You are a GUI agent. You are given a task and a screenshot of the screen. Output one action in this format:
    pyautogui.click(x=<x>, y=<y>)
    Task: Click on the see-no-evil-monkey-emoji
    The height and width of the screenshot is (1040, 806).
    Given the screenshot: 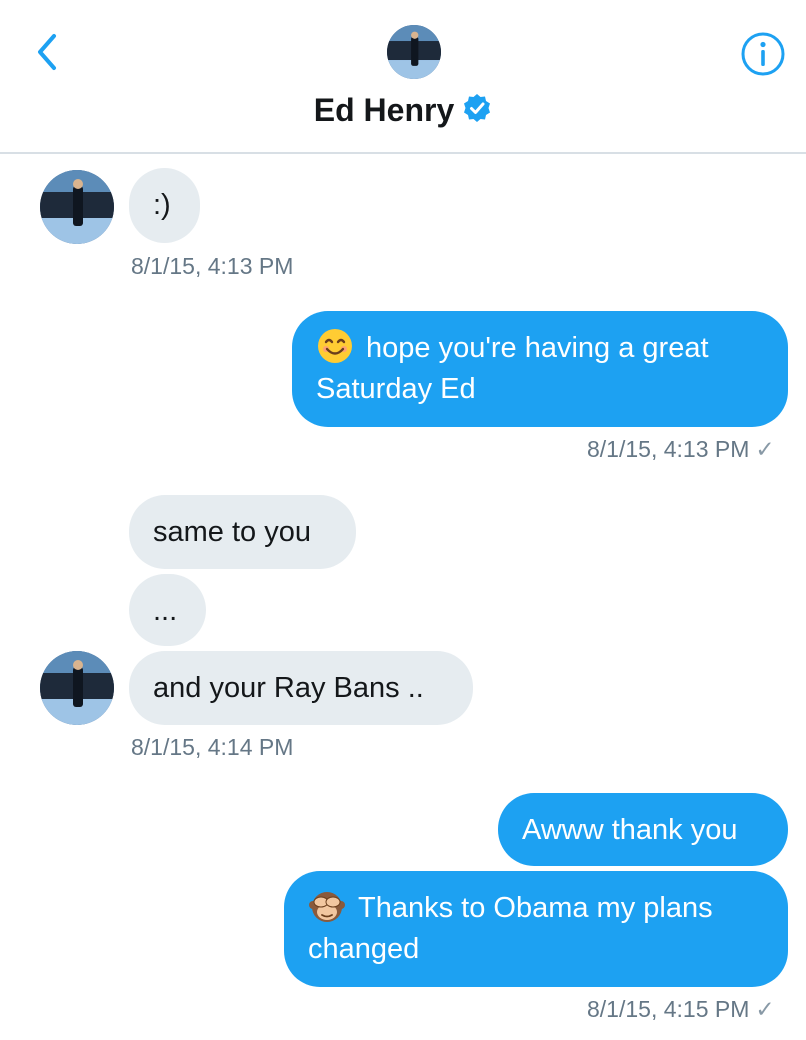 What is the action you would take?
    pyautogui.click(x=327, y=906)
    